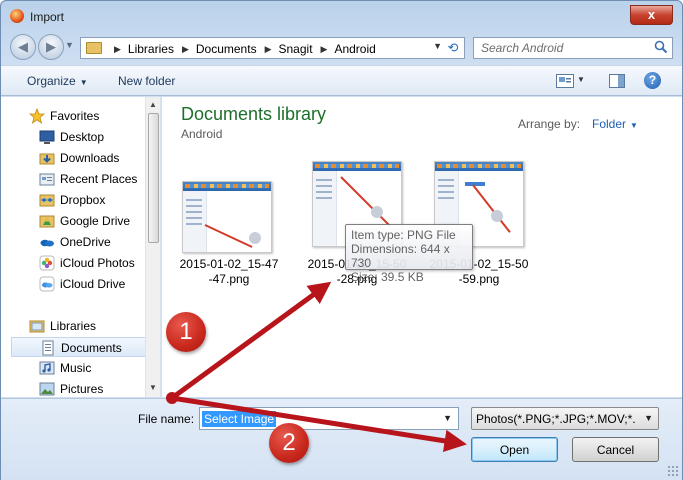 Image resolution: width=683 pixels, height=480 pixels. What do you see at coordinates (90, 158) in the screenshot?
I see `sidebar-item-label: Downloads` at bounding box center [90, 158].